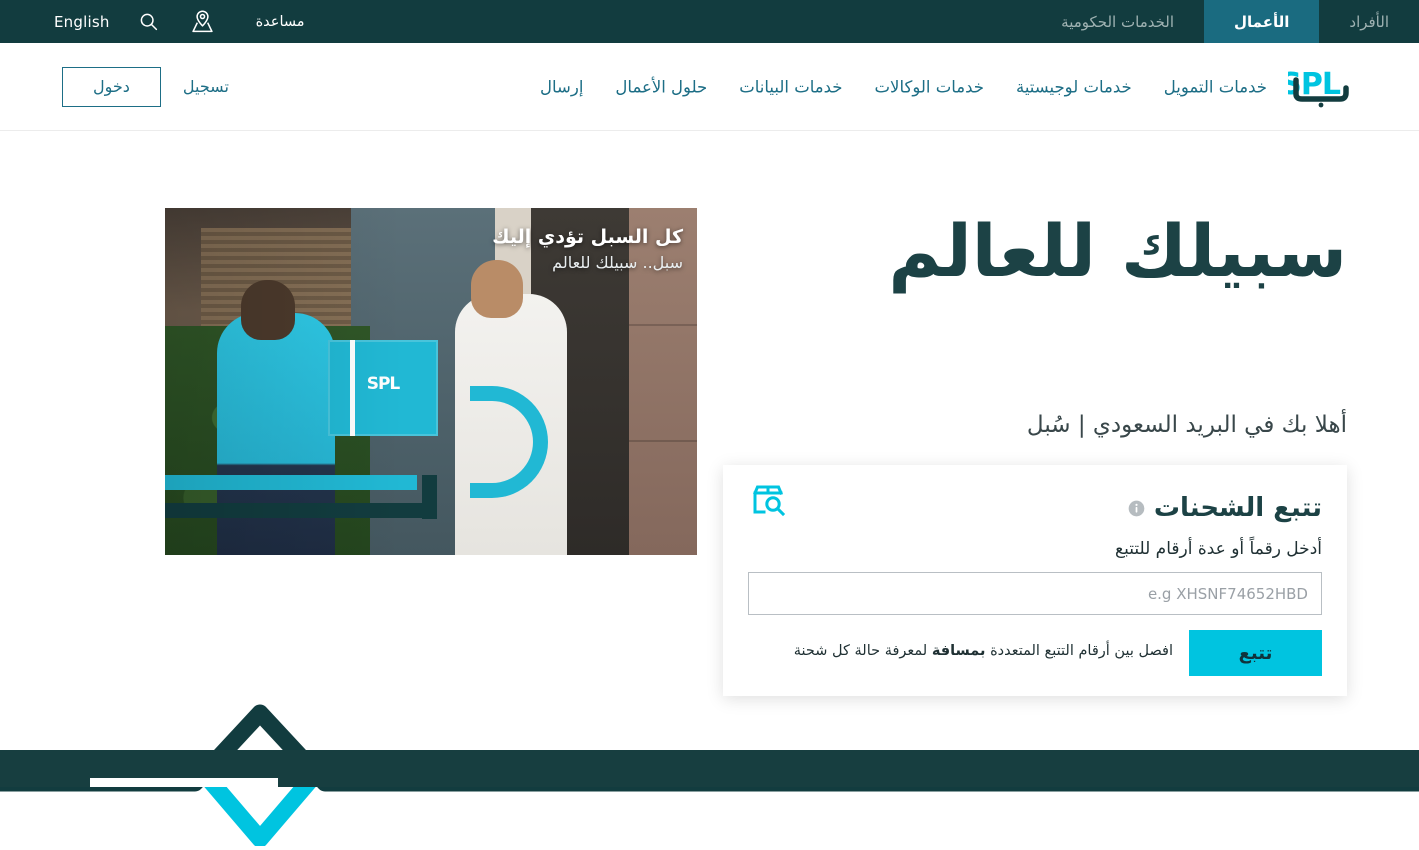 The image size is (1419, 850). I want to click on nav-link-agency-services: خدمات الوكالات, so click(929, 86).